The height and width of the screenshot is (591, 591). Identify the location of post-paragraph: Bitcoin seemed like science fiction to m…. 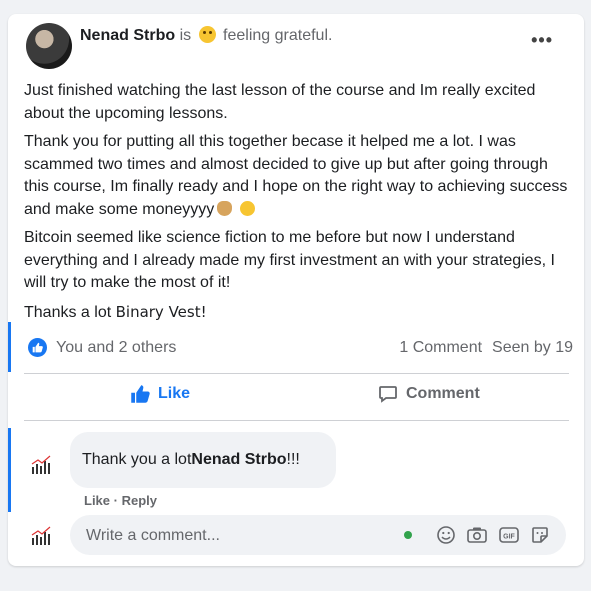
(289, 260).